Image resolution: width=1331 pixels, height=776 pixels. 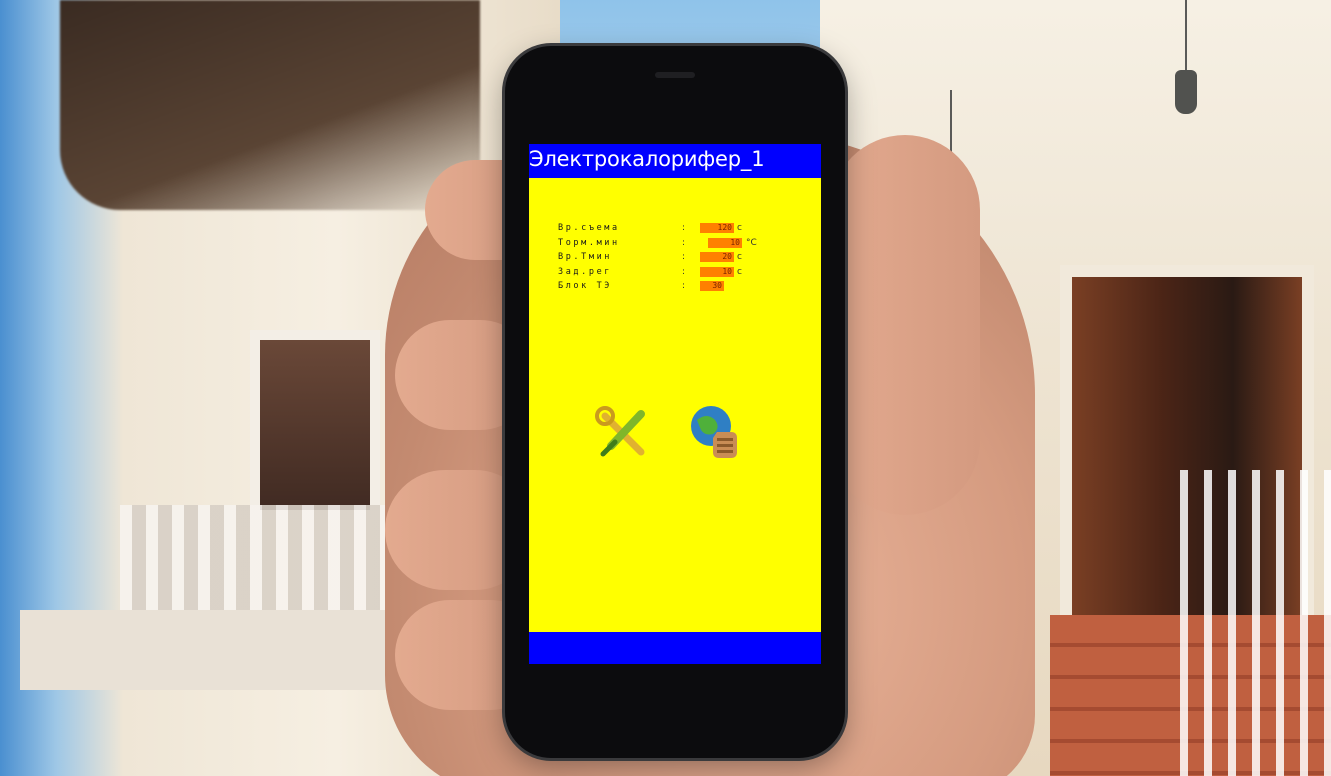 I want to click on param-row: Блок ТЭ : 30, so click(x=678, y=286).